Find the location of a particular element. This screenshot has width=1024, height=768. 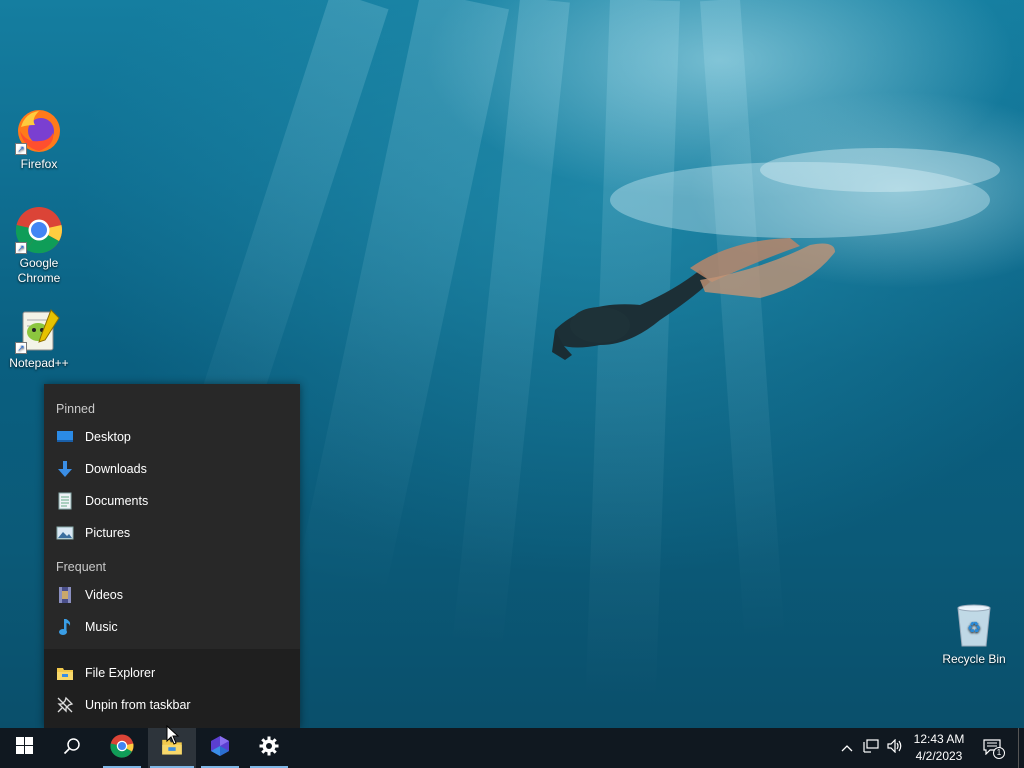

taskbar-app-settings is located at coordinates (269, 748).